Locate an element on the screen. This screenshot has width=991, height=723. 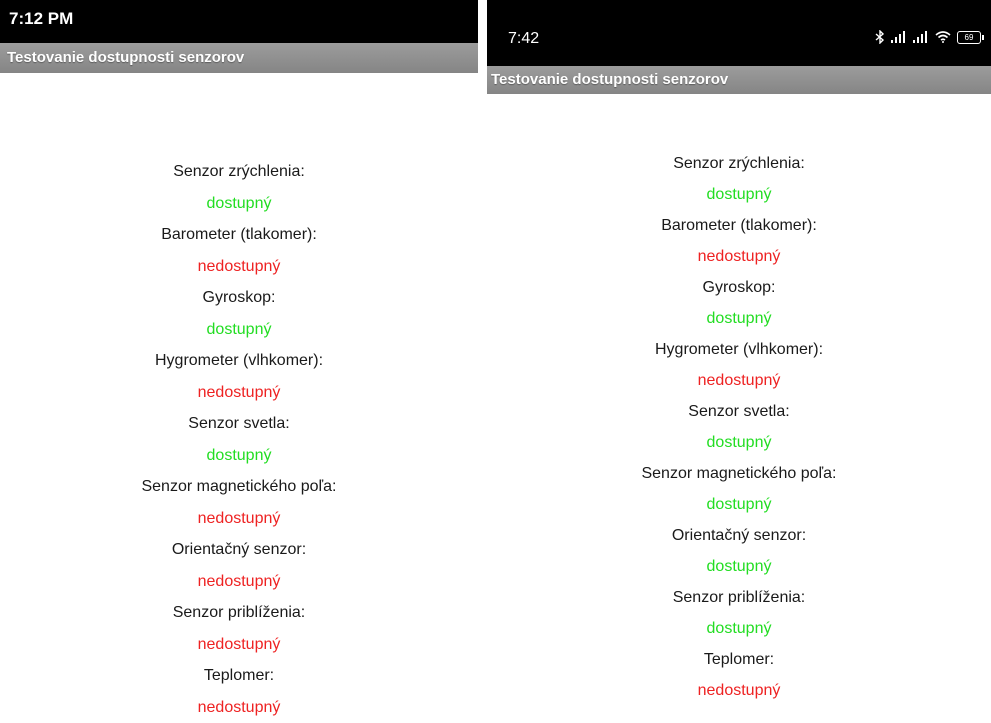
status-bar: 7:12 PM is located at coordinates (239, 21).